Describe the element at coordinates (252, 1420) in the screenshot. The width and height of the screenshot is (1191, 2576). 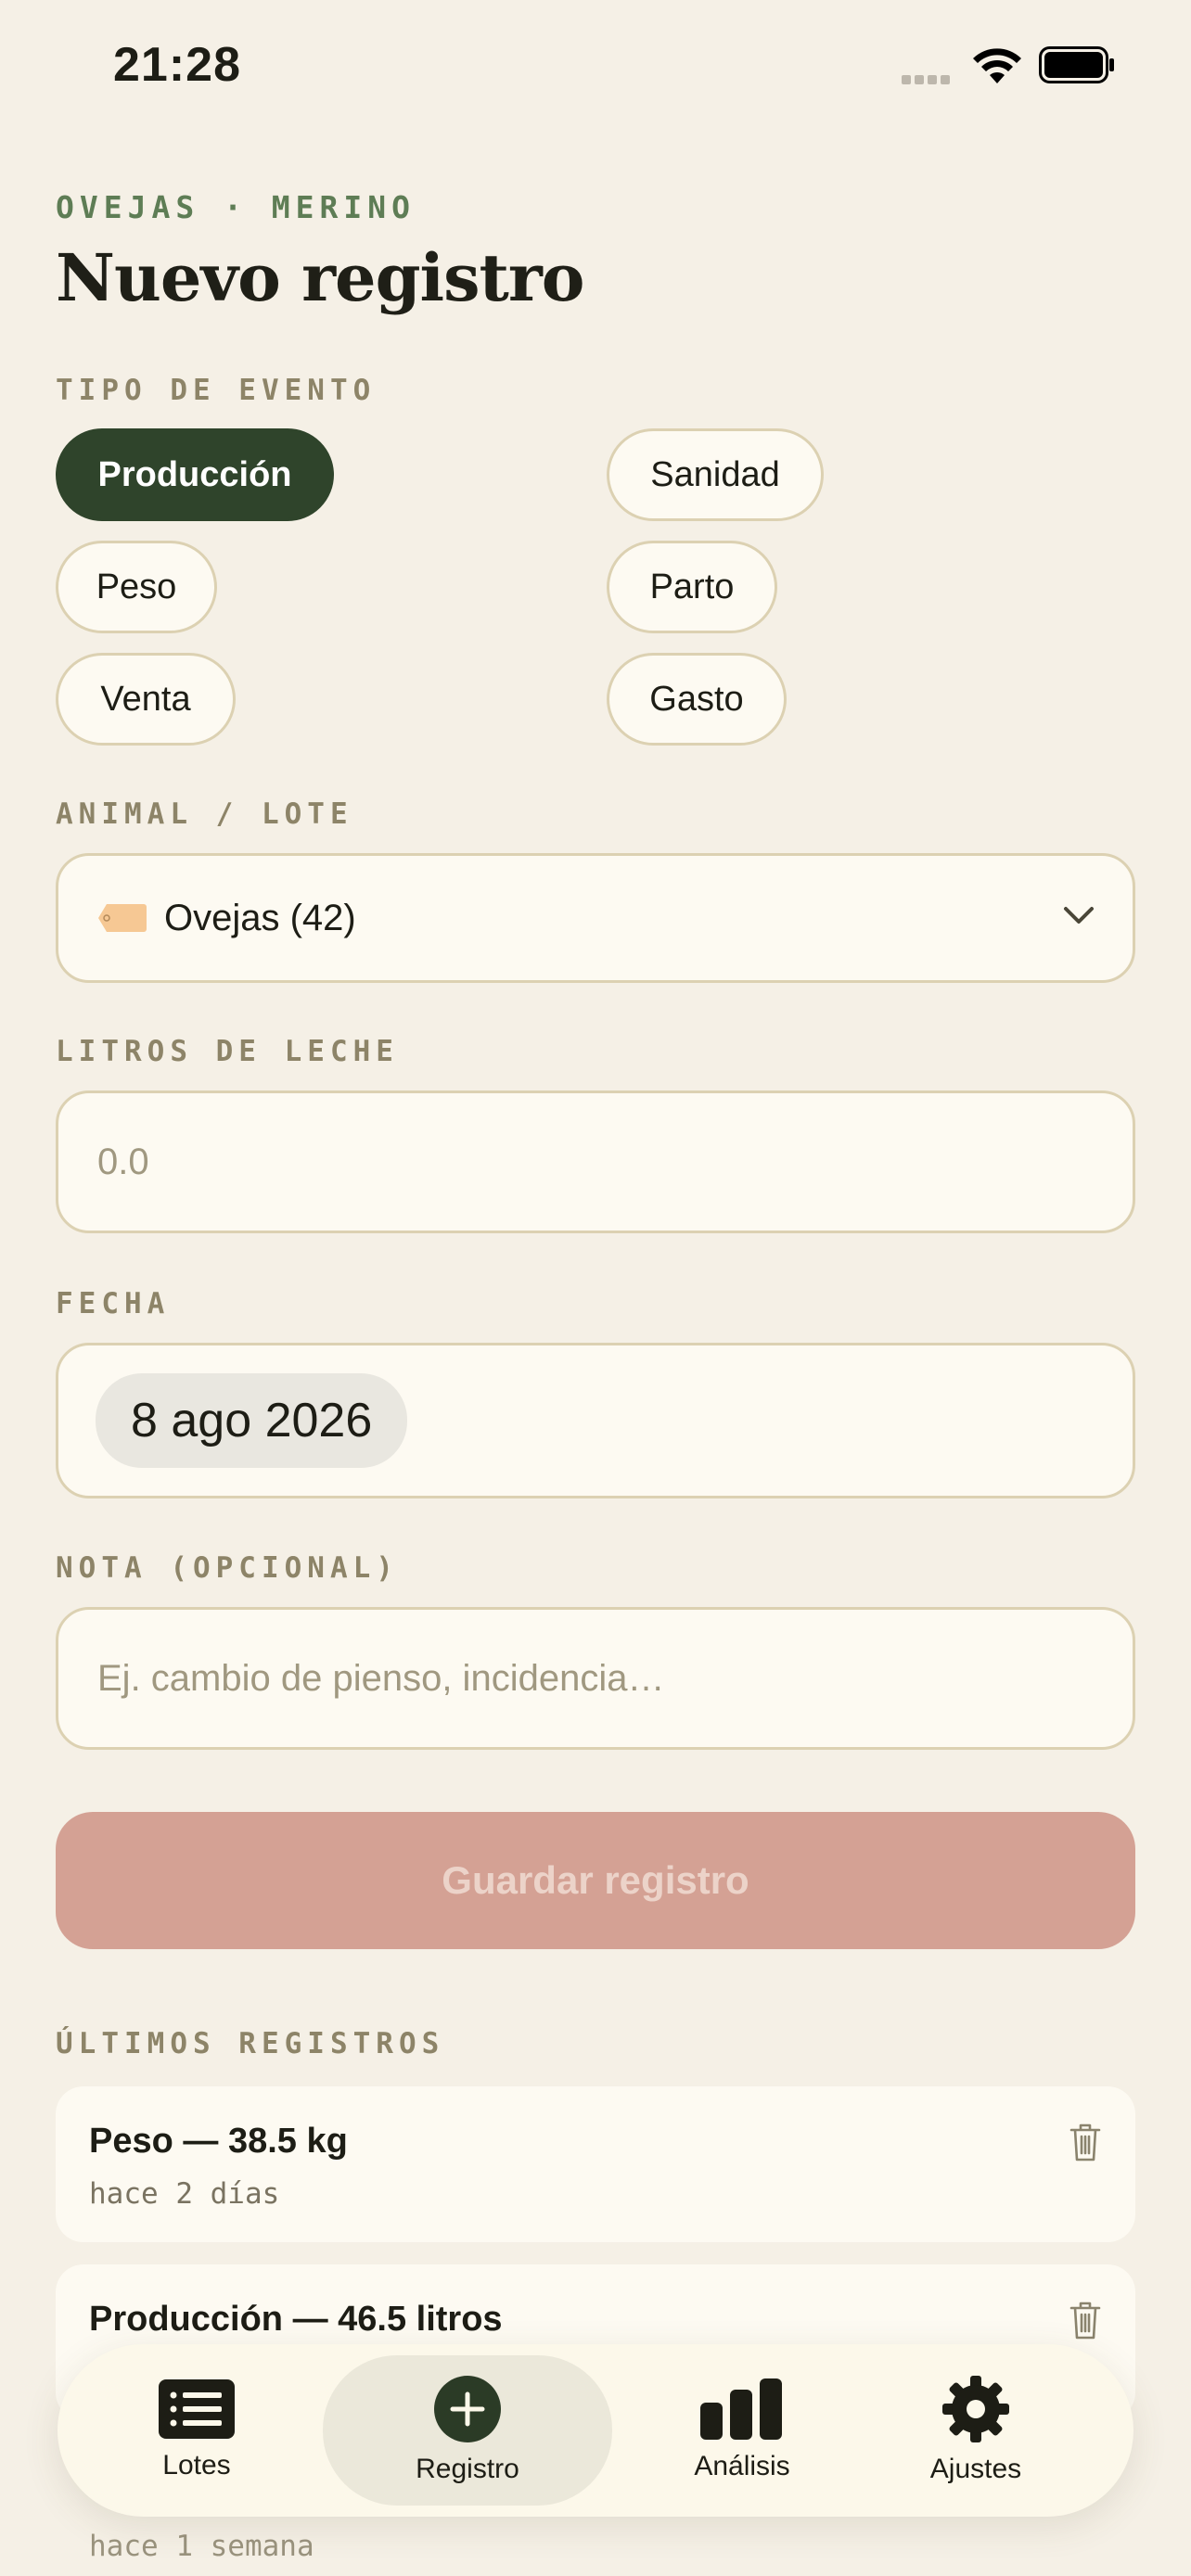
I see `date-picker: 8 ago 2026` at that location.